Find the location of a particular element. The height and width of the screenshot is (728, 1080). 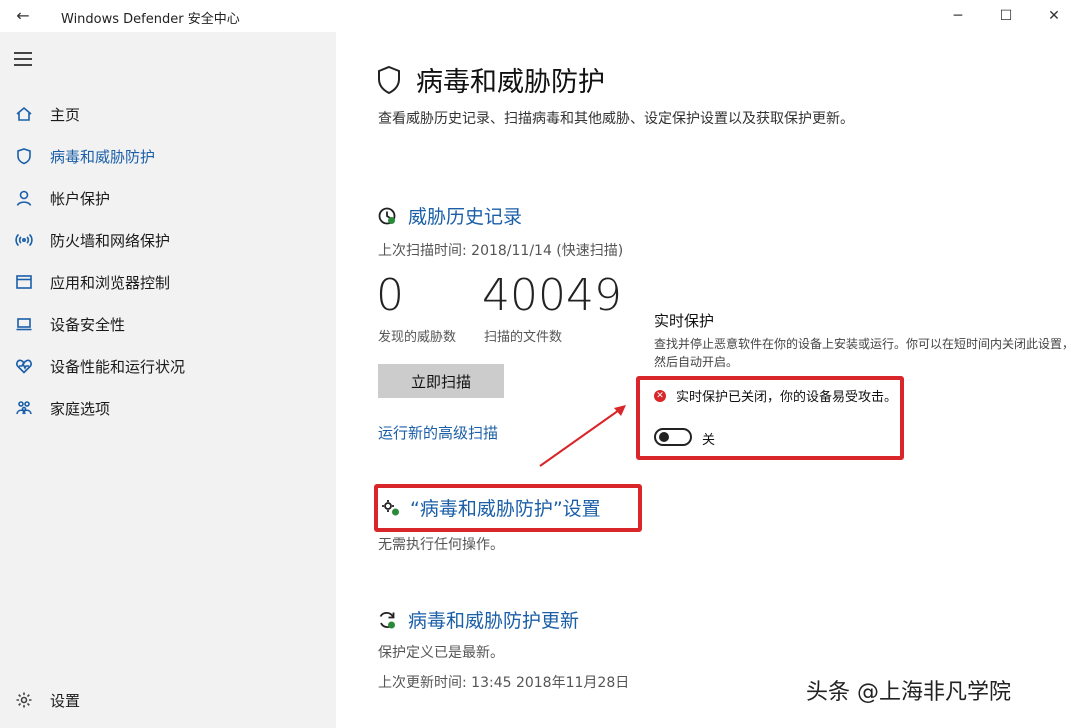

updates-header: 病毒和威胁防护更新 is located at coordinates (477, 619).